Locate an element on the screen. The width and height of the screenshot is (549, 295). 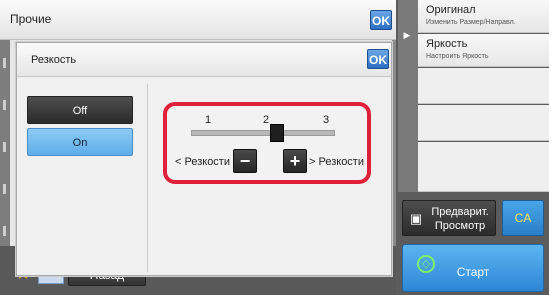
more-sharpness-label: > Резкости is located at coordinates (336, 162).